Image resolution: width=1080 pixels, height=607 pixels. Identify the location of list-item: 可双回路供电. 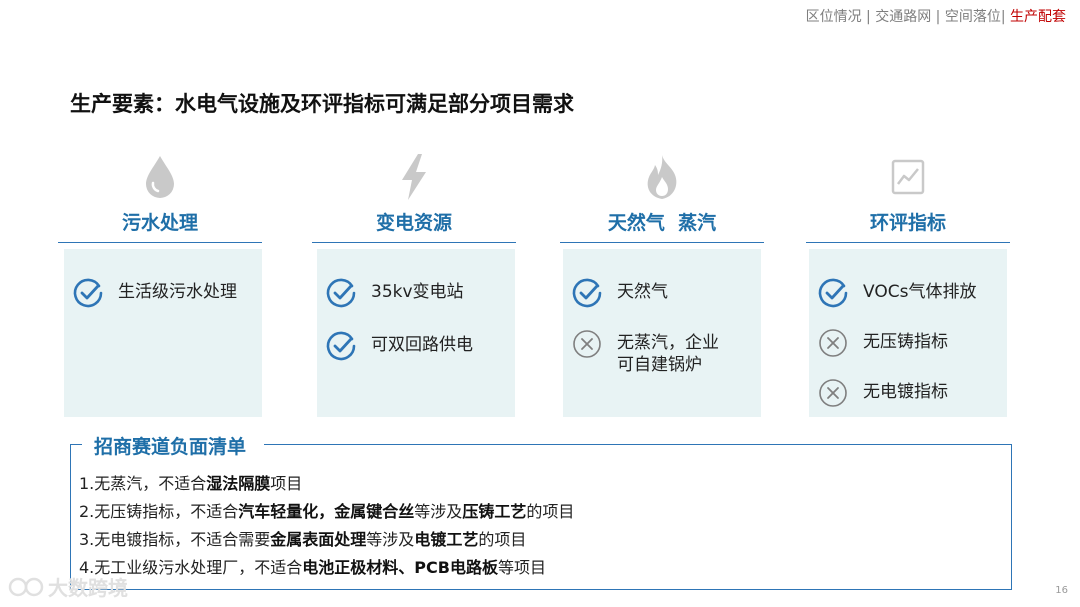
(399, 346).